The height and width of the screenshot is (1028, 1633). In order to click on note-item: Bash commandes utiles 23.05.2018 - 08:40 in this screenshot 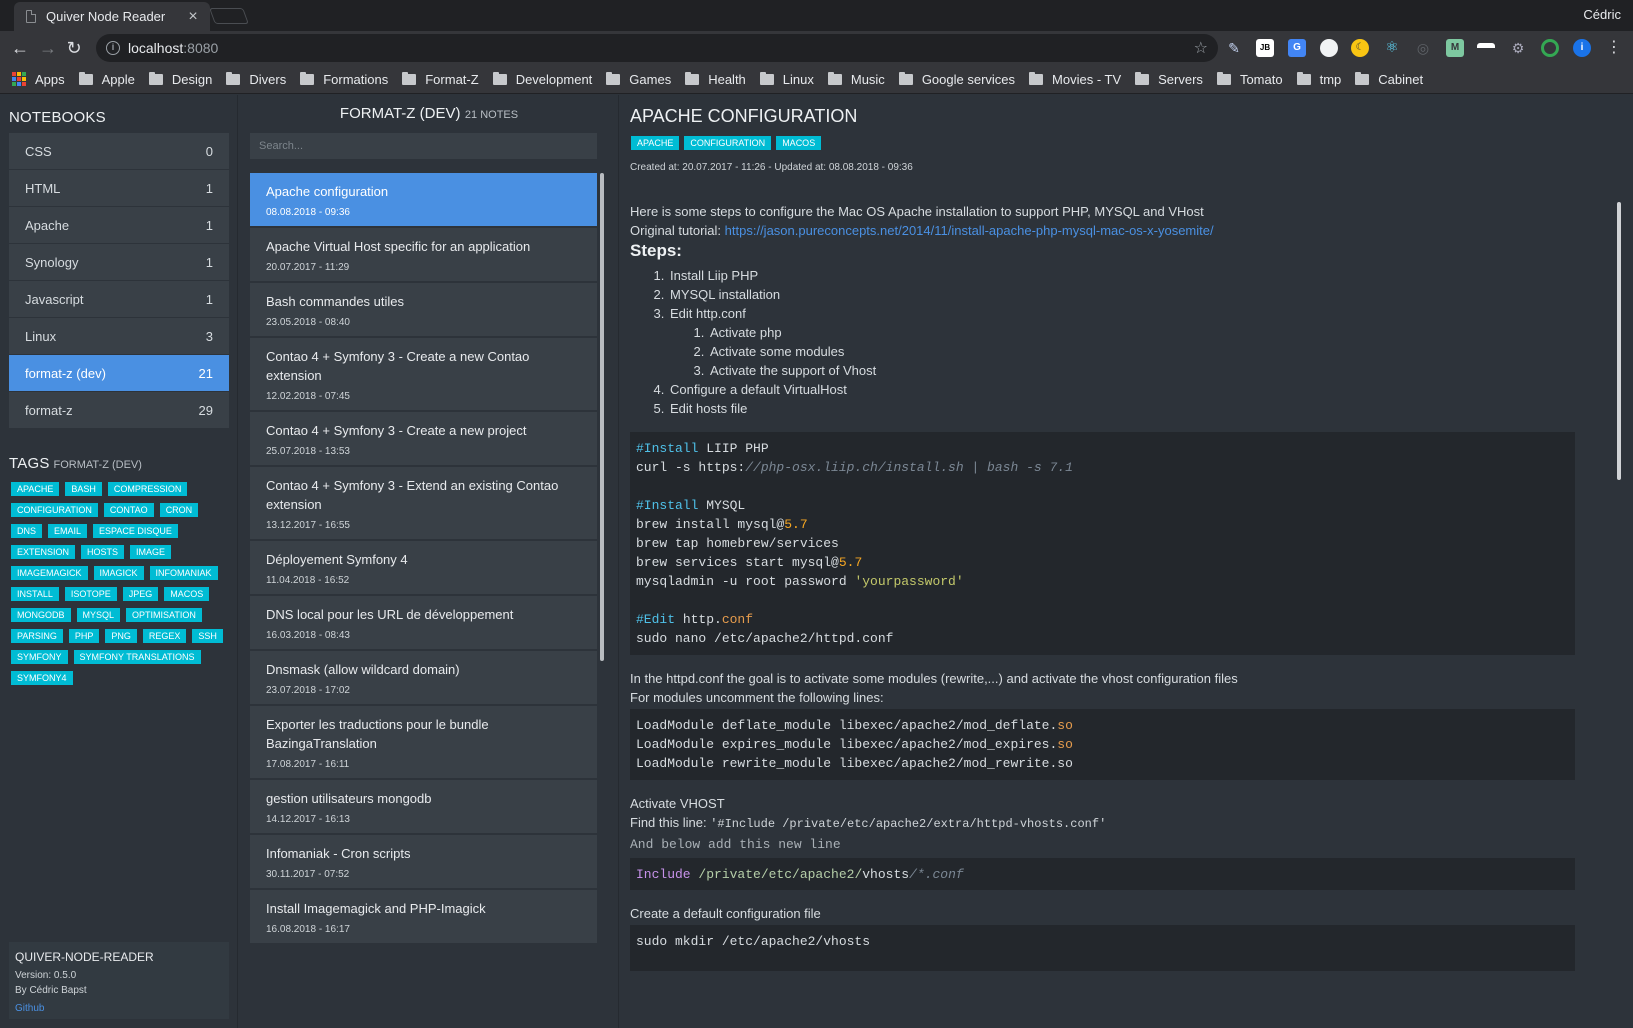, I will do `click(423, 310)`.